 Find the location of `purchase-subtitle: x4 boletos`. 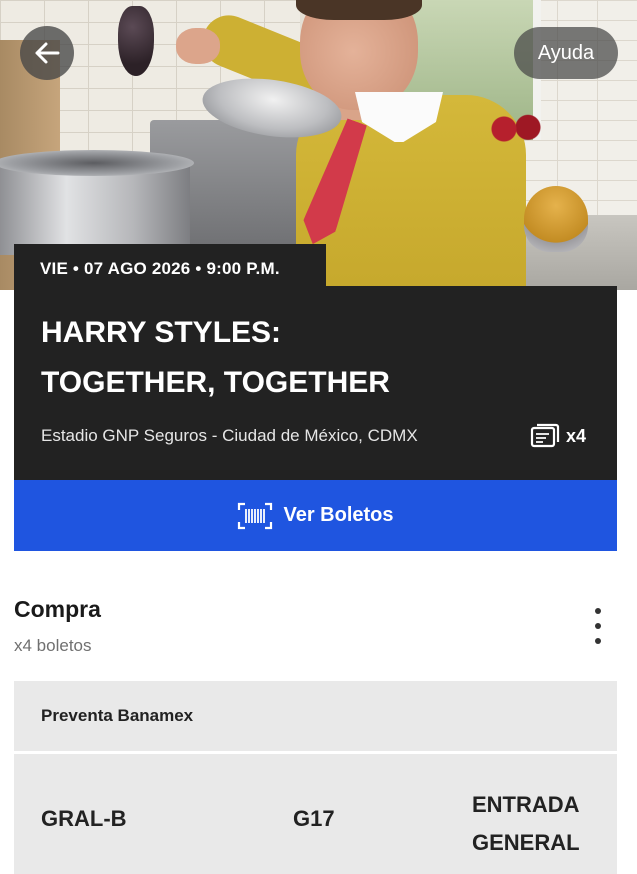

purchase-subtitle: x4 boletos is located at coordinates (53, 645).